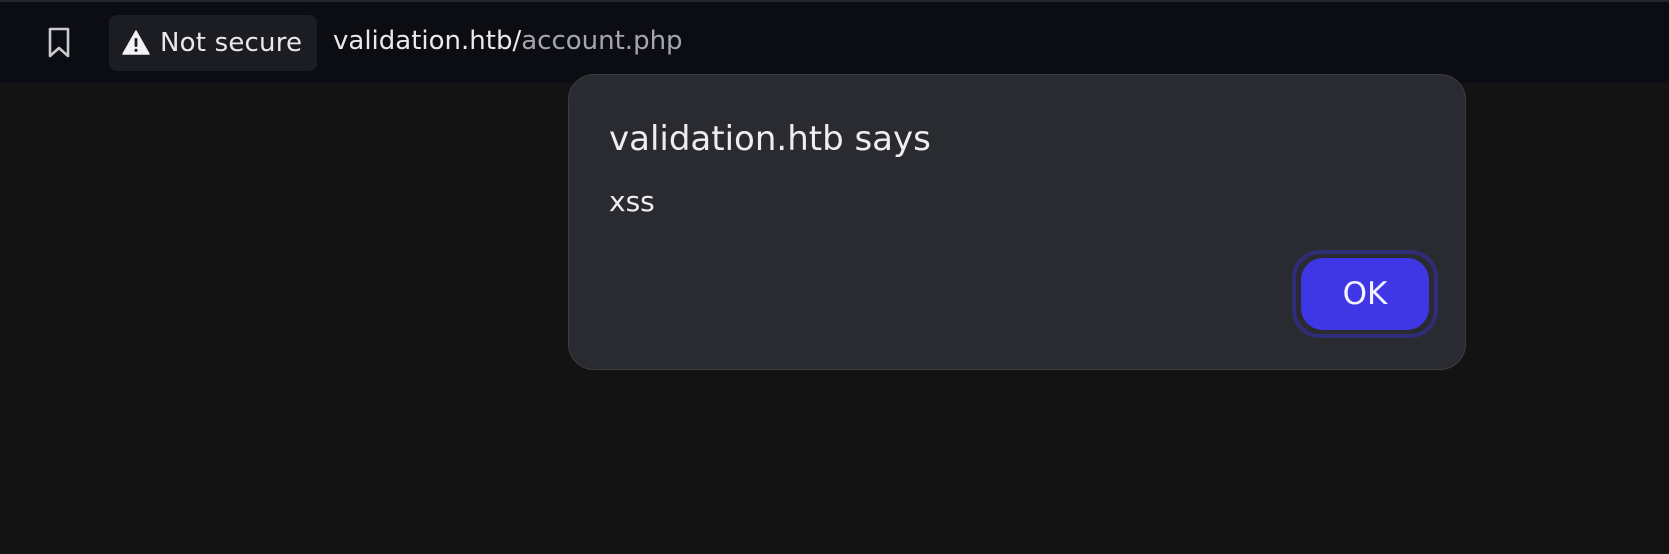 The width and height of the screenshot is (1669, 554). Describe the element at coordinates (602, 41) in the screenshot. I see `url-path: account.php` at that location.